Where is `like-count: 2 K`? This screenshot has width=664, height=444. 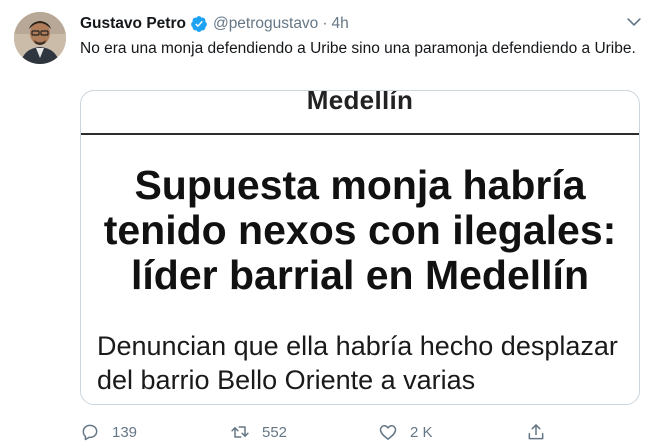 like-count: 2 K is located at coordinates (421, 432).